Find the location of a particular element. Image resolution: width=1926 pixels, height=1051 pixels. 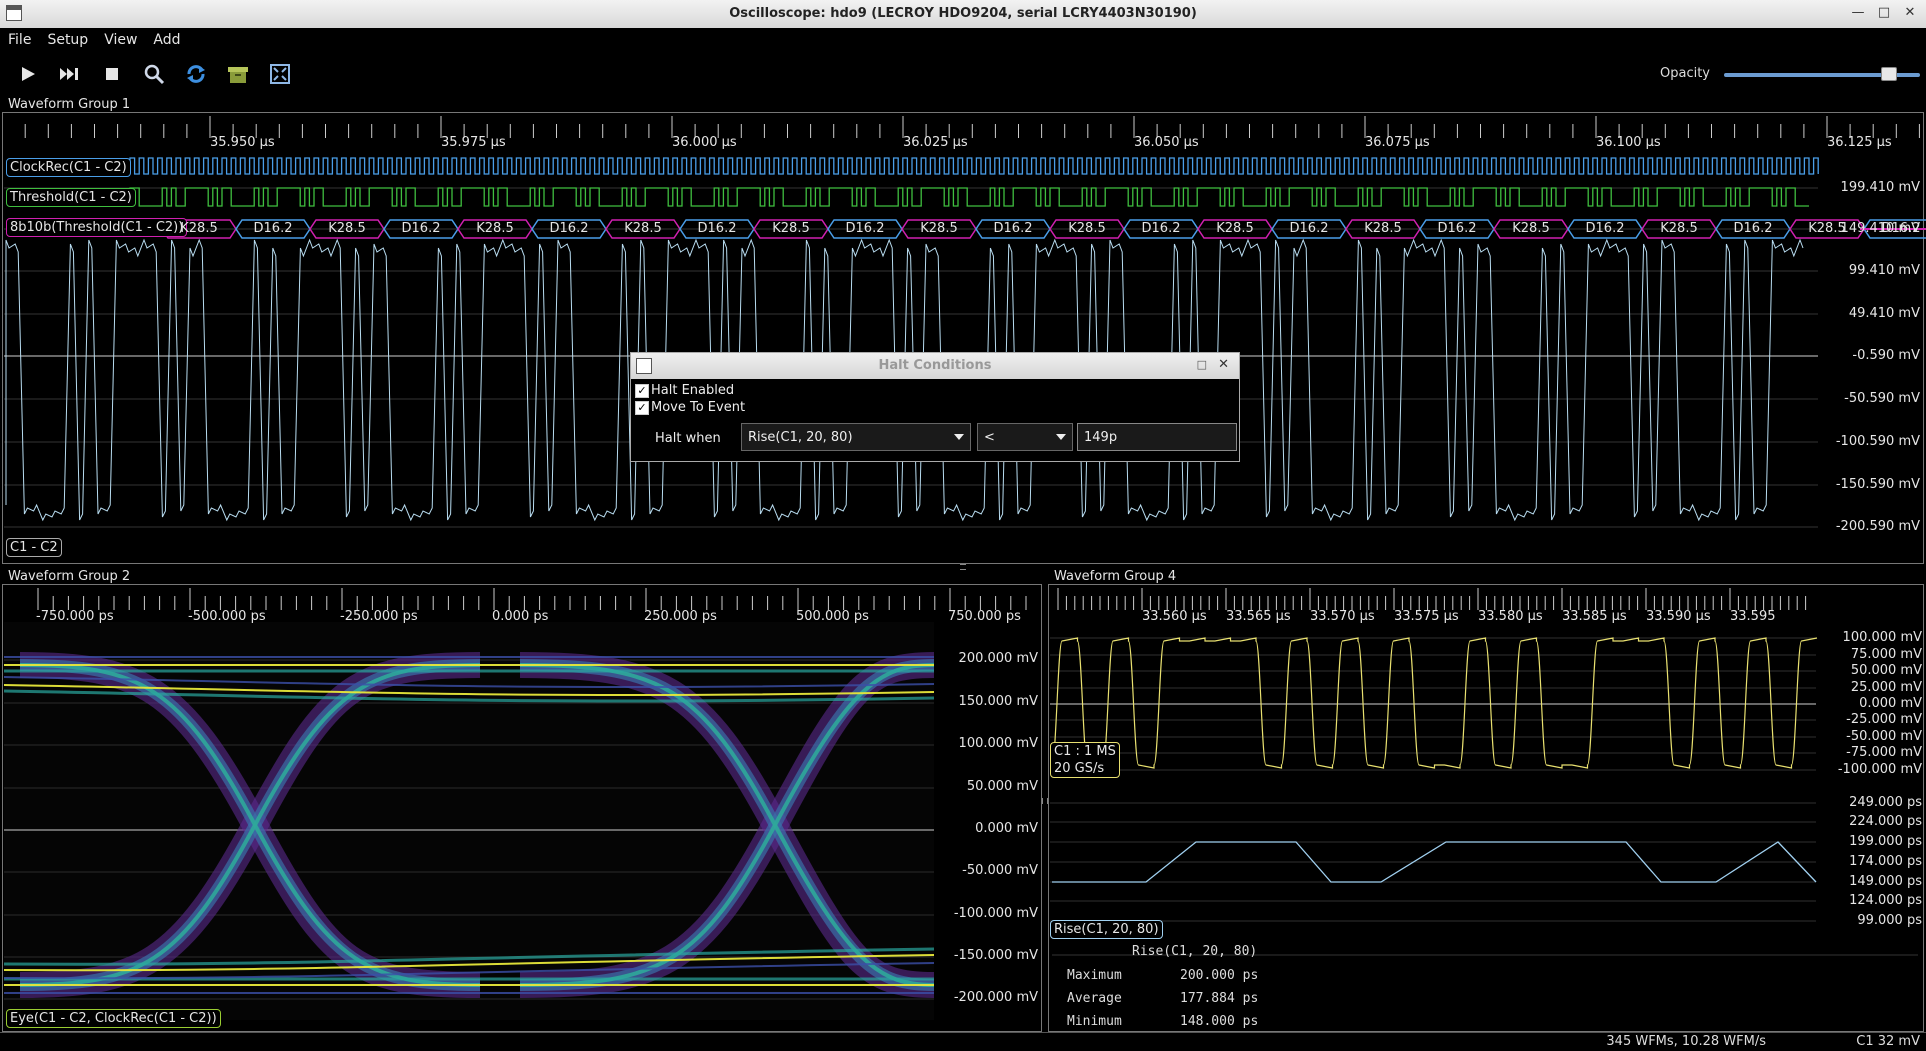

stat-average-label: Average is located at coordinates (1094, 998).